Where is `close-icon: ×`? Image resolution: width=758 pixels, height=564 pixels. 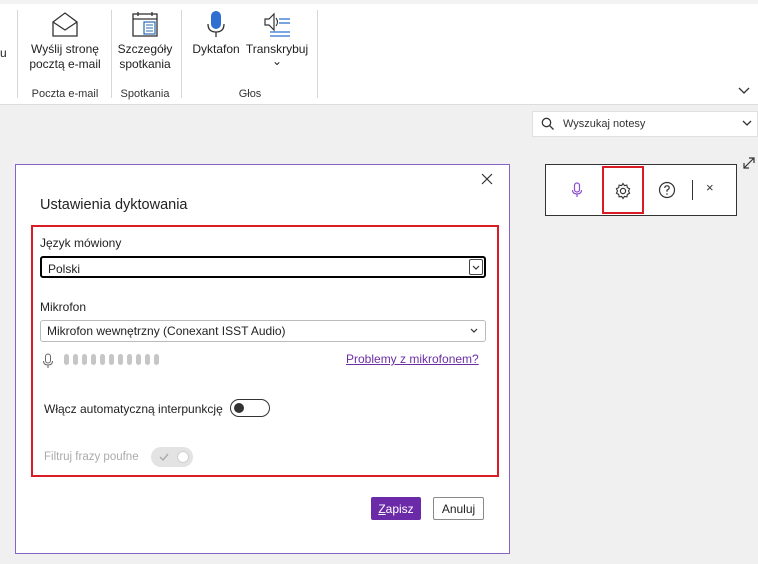 close-icon: × is located at coordinates (710, 187).